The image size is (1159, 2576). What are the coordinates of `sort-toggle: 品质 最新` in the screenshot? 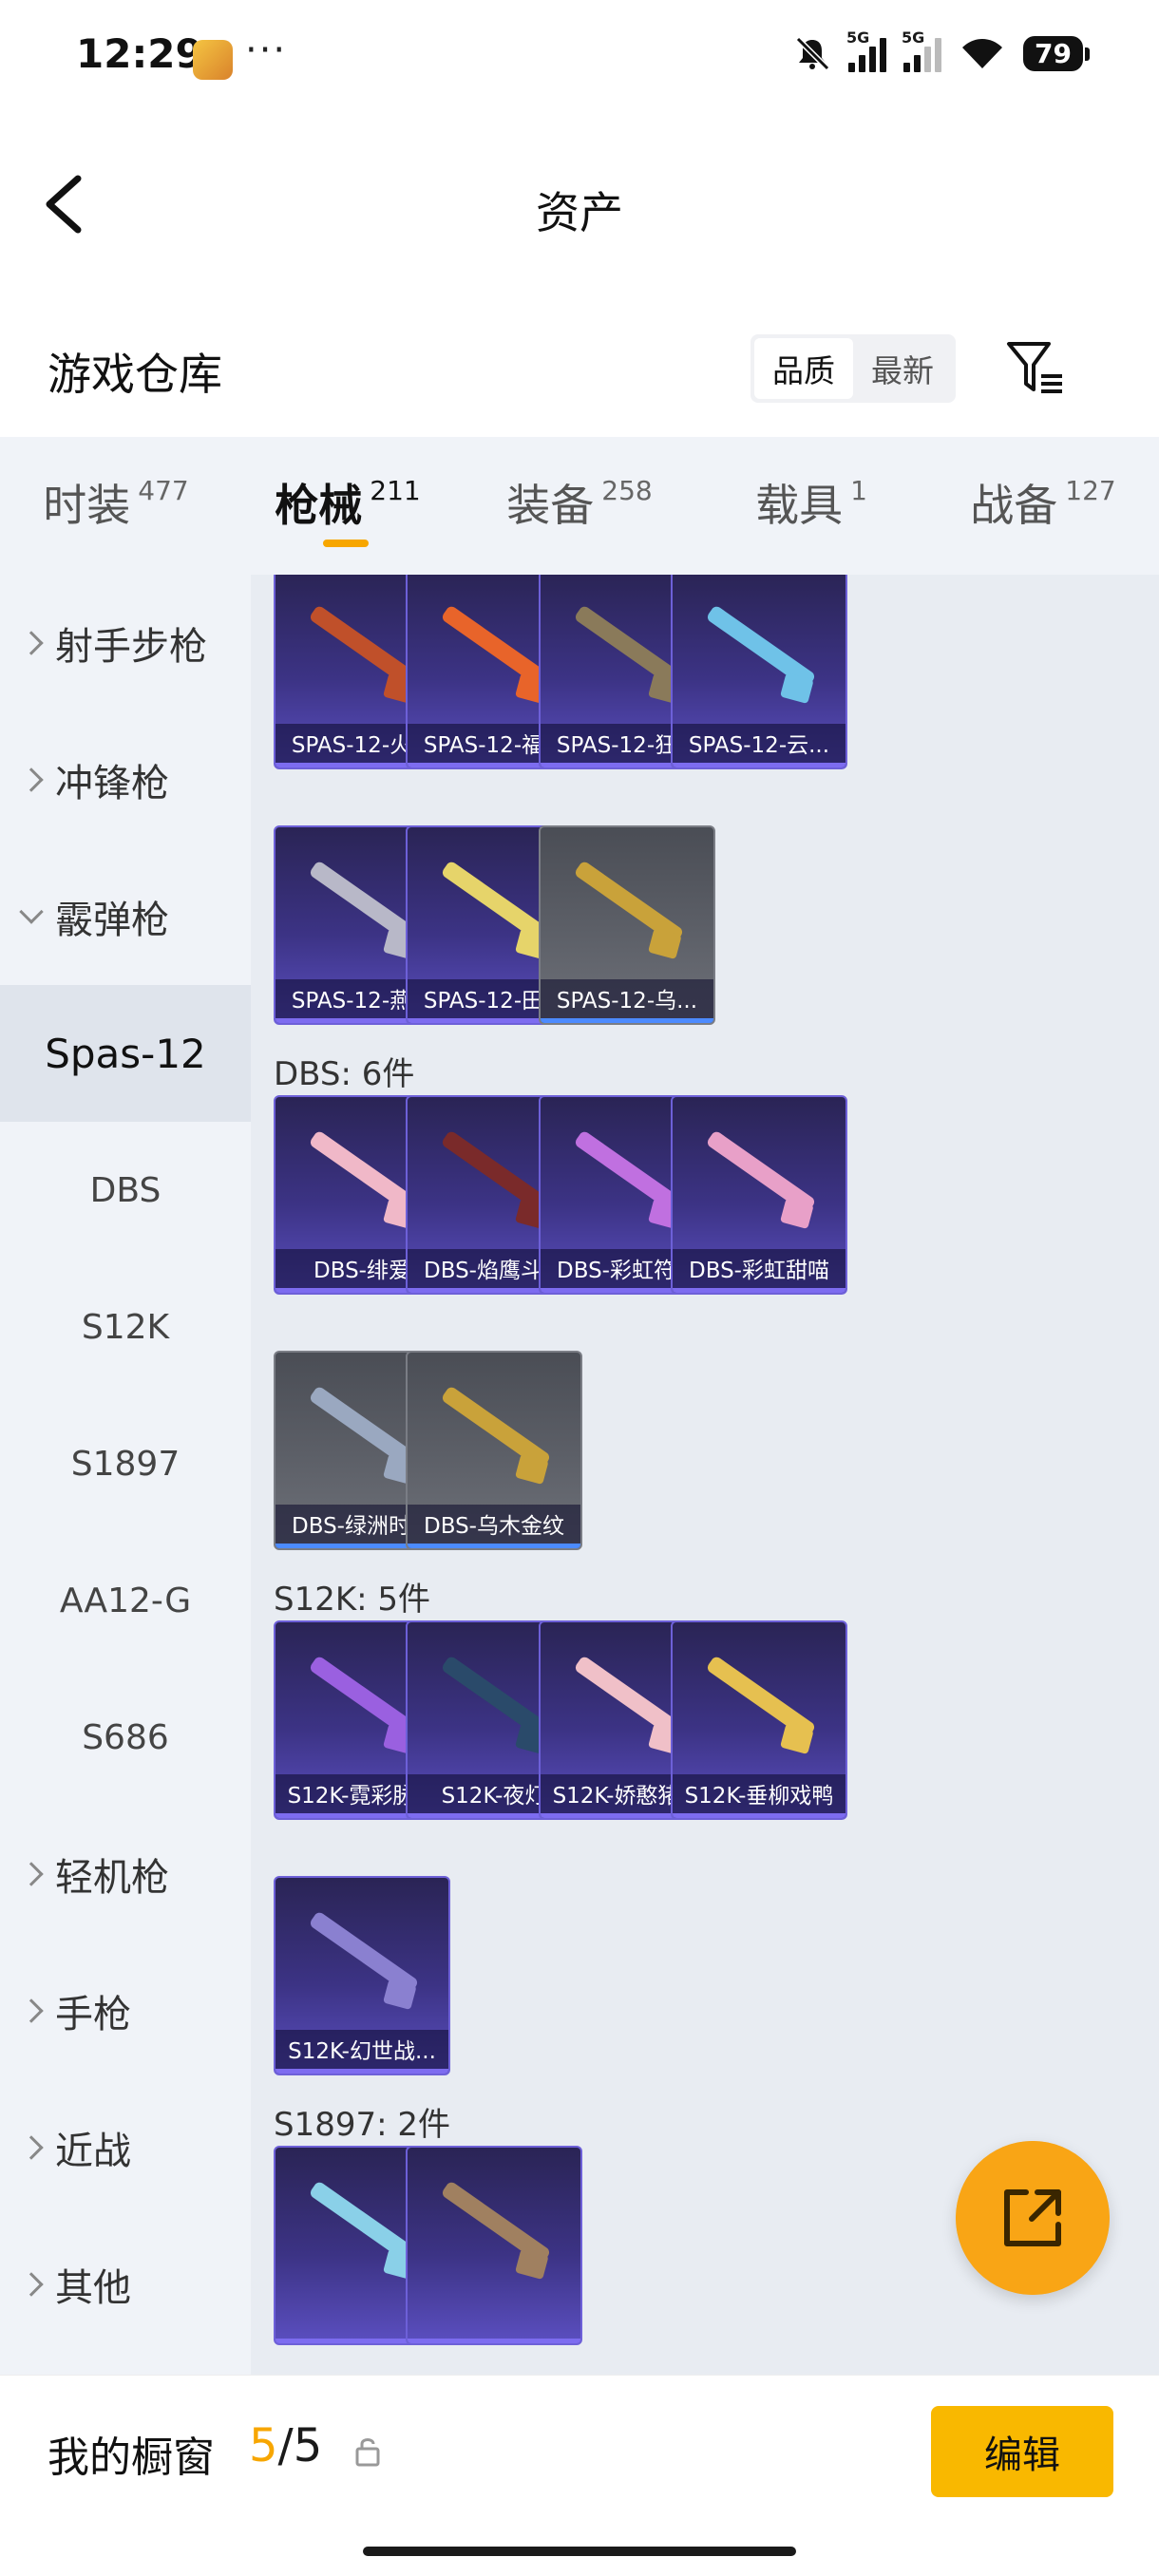 It's located at (853, 368).